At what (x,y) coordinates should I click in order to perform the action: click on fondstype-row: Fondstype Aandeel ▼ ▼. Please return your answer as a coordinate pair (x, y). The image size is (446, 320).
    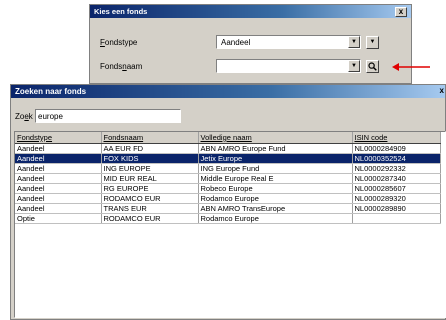
    Looking at the image, I should click on (239, 42).